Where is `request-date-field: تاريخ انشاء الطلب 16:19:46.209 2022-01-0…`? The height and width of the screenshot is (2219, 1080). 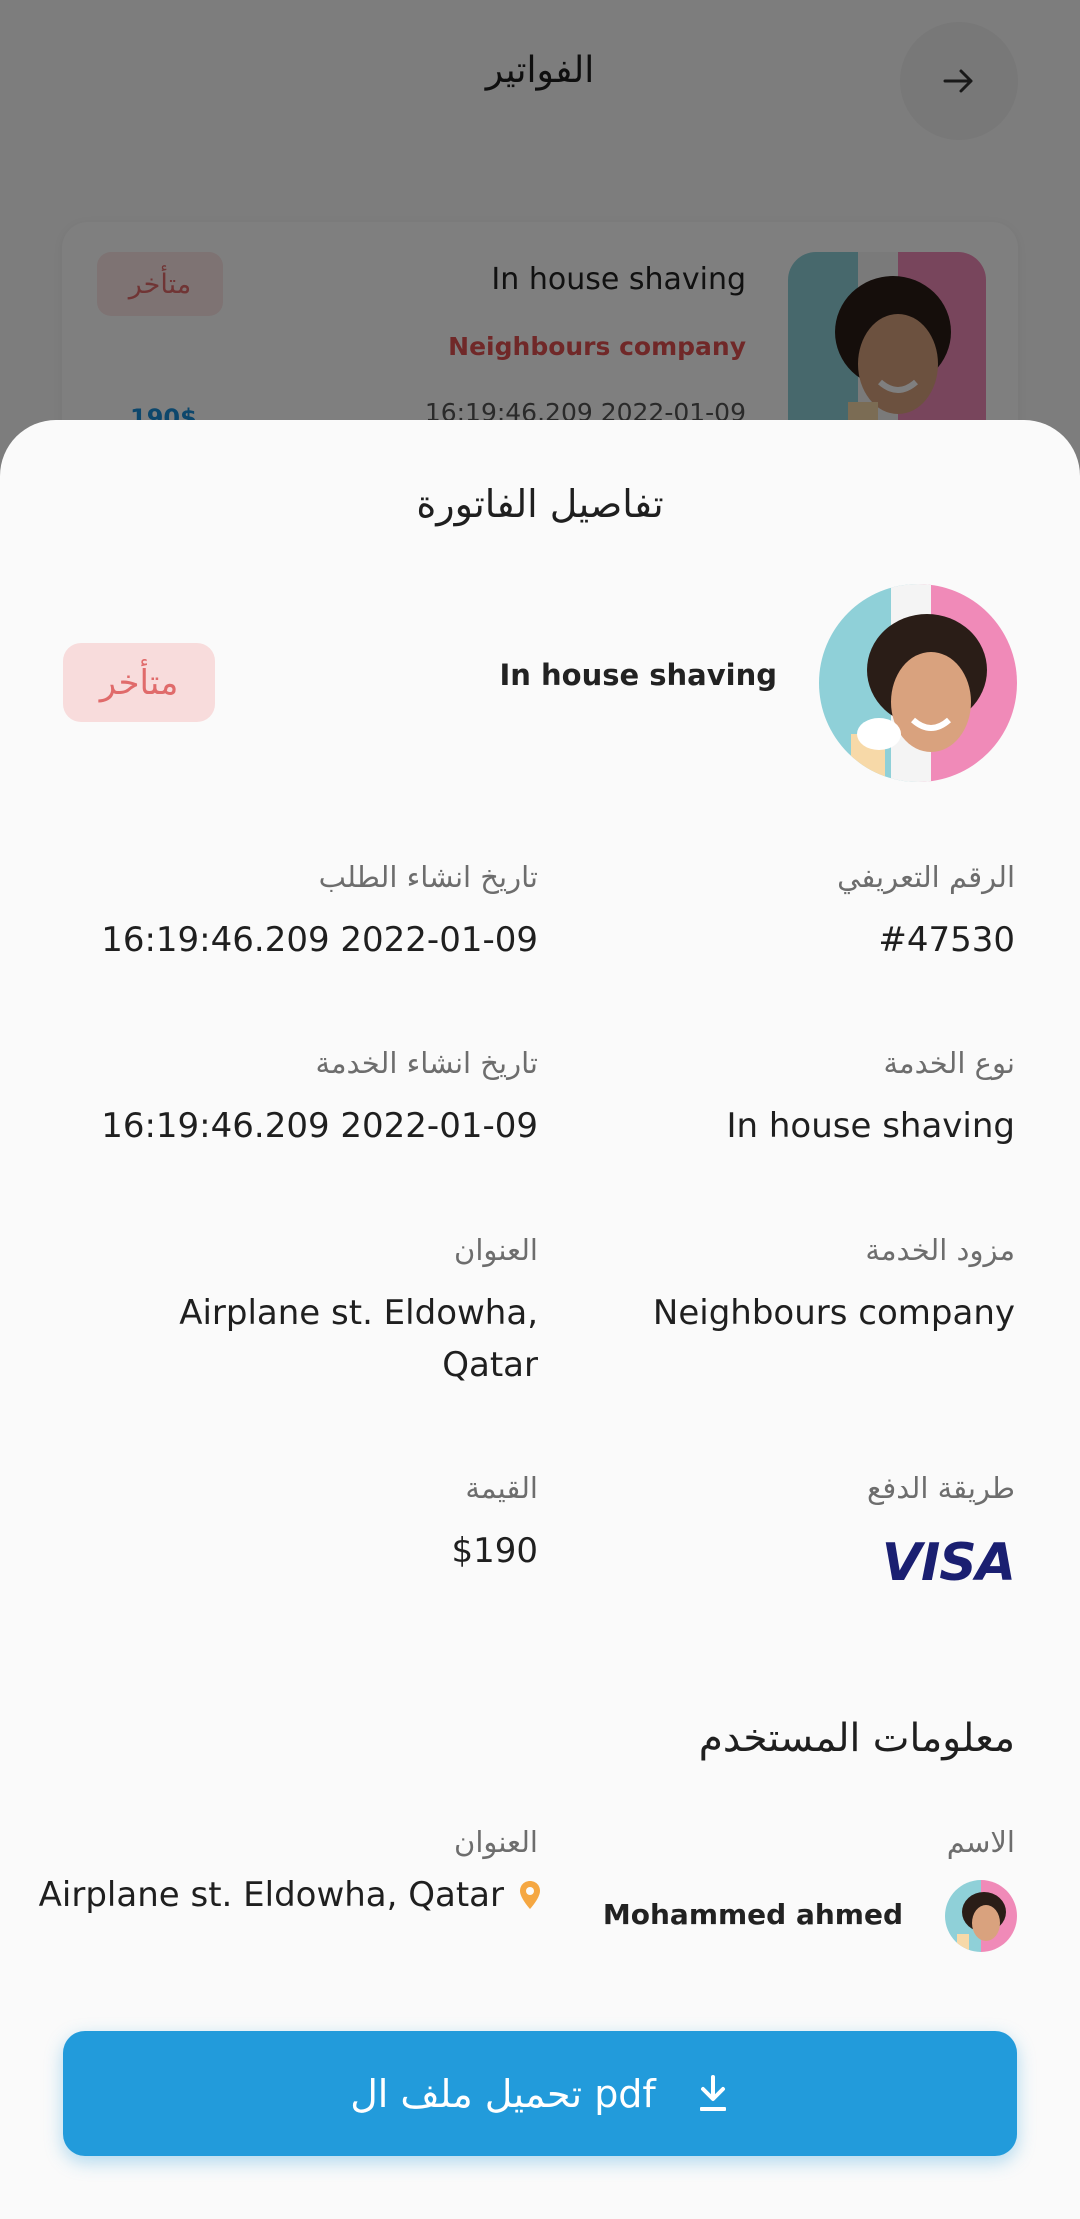 request-date-field: تاريخ انشاء الطلب 16:19:46.209 2022-01-0… is located at coordinates (298, 913).